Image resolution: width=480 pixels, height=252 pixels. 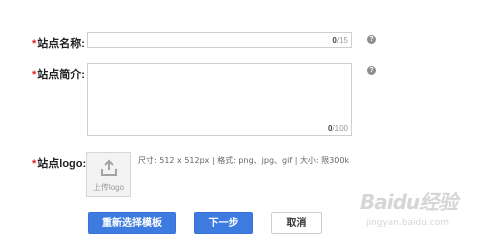 I want to click on watermark-url: jingyan.baidu.com, so click(x=408, y=223).